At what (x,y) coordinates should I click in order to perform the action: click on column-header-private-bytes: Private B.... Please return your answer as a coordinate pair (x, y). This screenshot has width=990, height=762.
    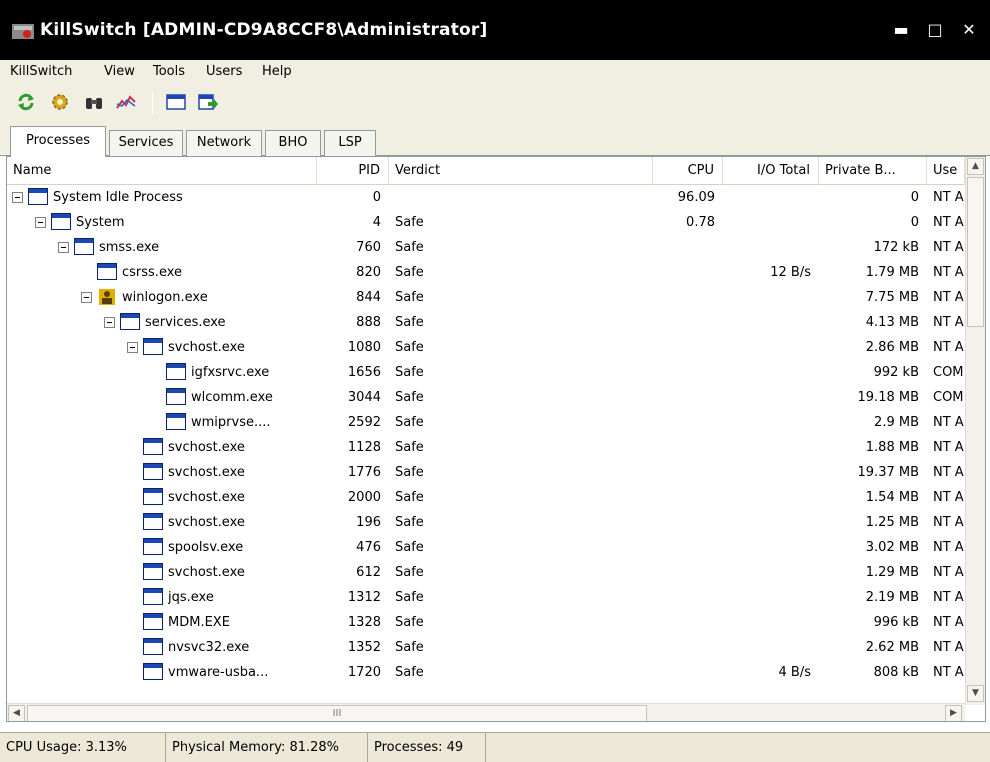
    Looking at the image, I should click on (873, 171).